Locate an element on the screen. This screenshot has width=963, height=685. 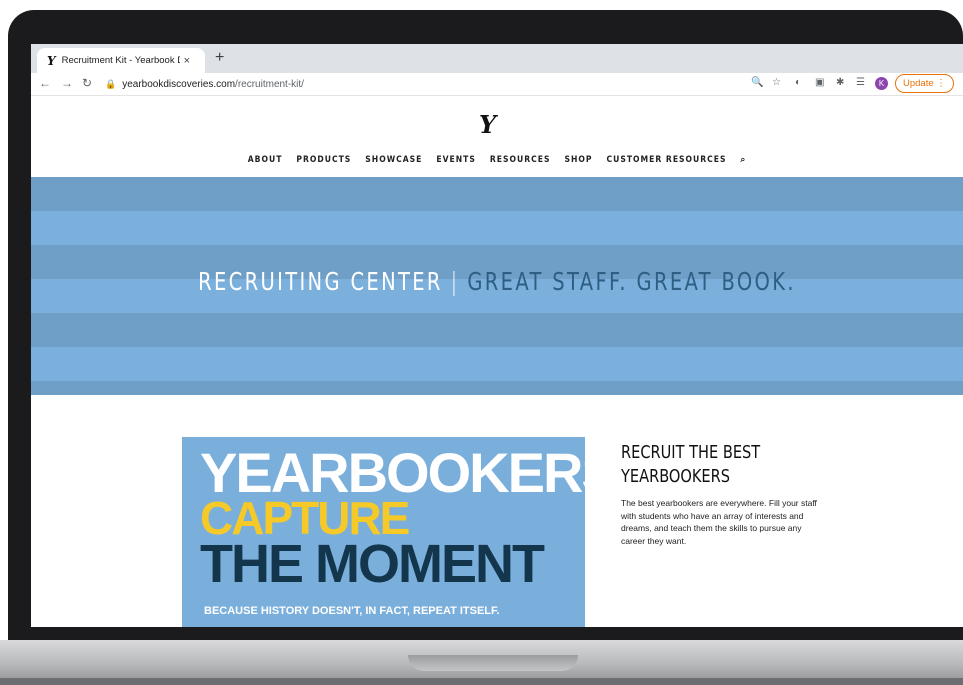
nav-products: PRODUCTS is located at coordinates (323, 160).